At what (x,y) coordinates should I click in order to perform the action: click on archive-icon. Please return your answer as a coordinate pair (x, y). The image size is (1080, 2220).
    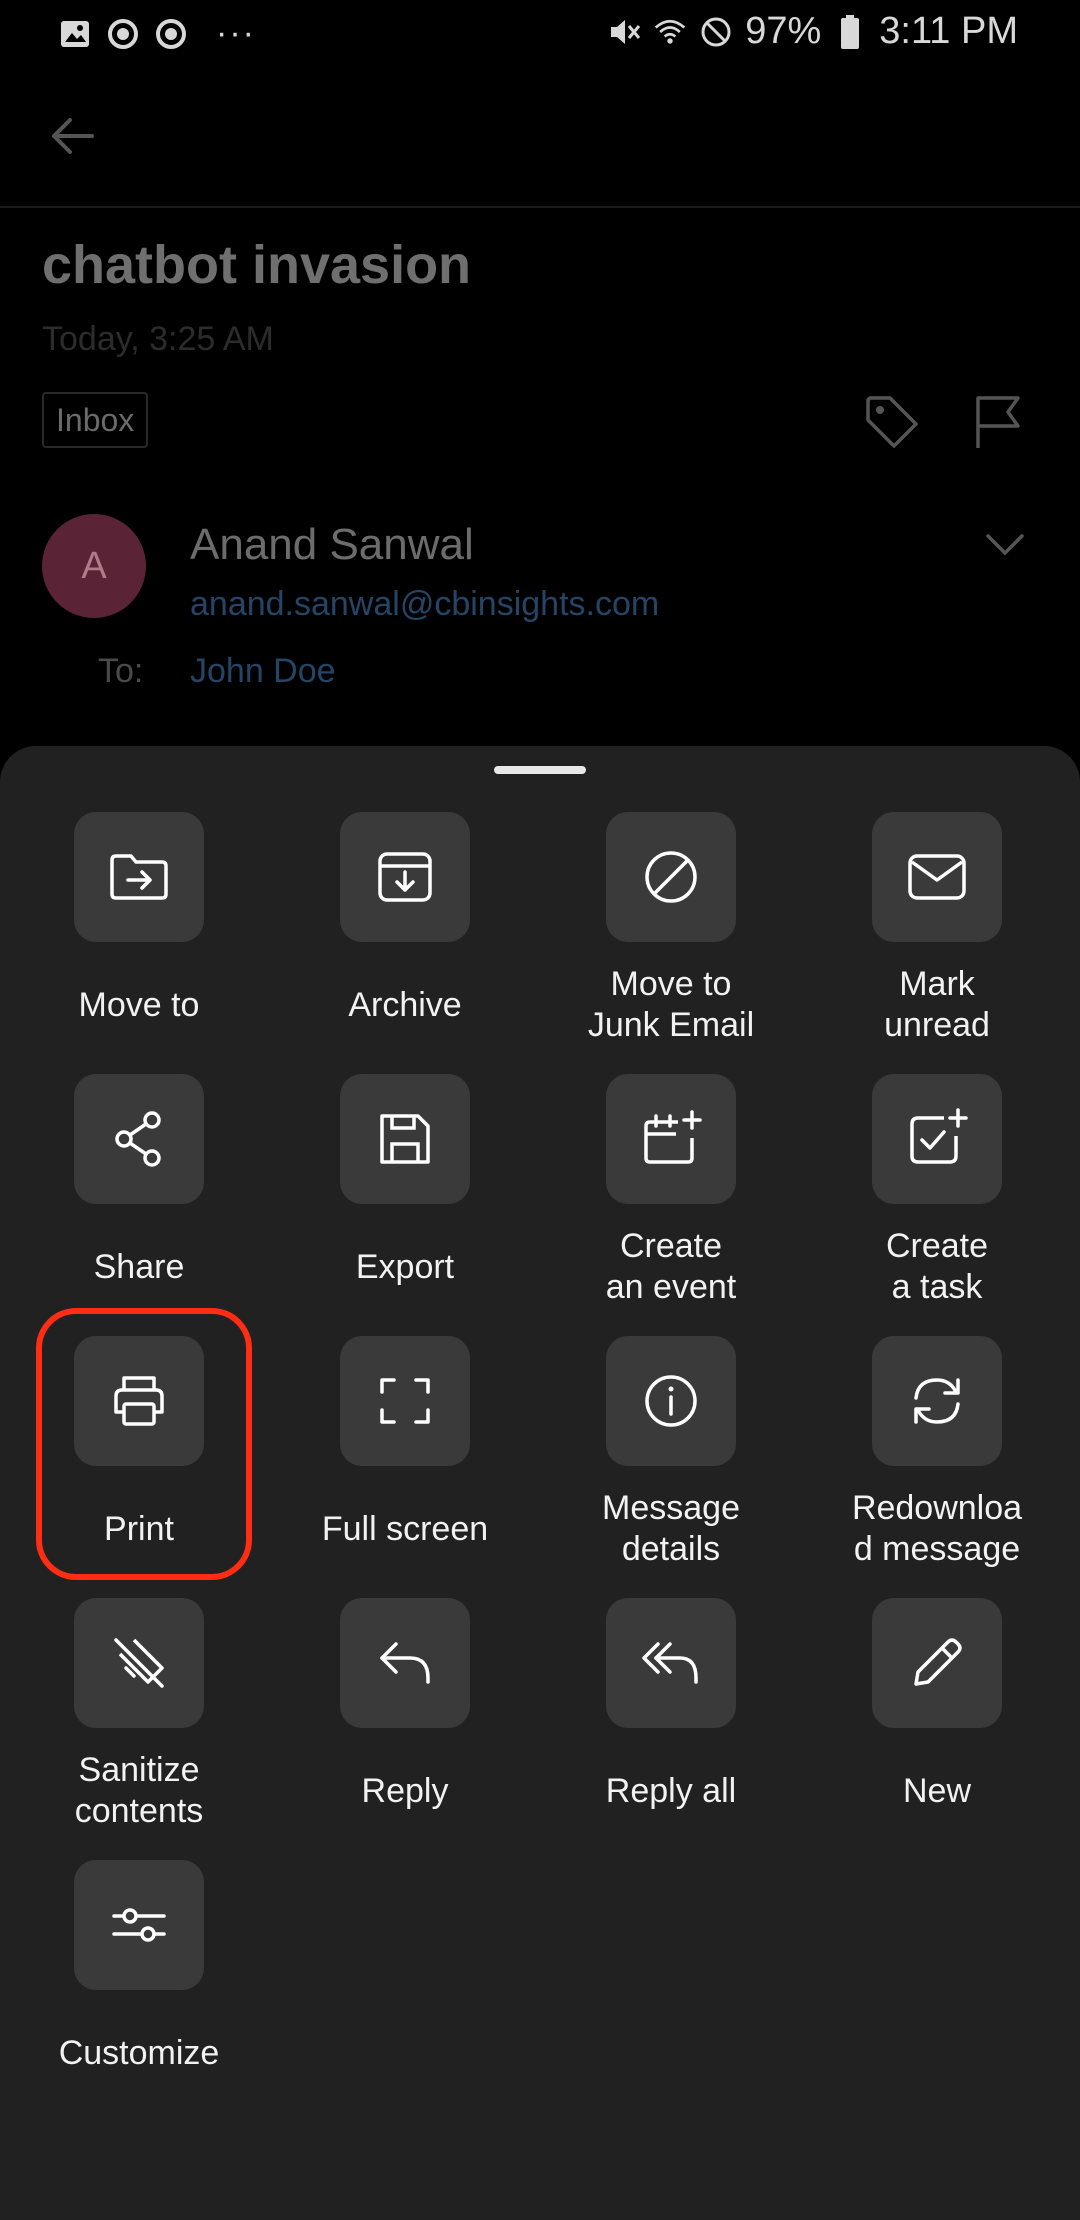
    Looking at the image, I should click on (405, 877).